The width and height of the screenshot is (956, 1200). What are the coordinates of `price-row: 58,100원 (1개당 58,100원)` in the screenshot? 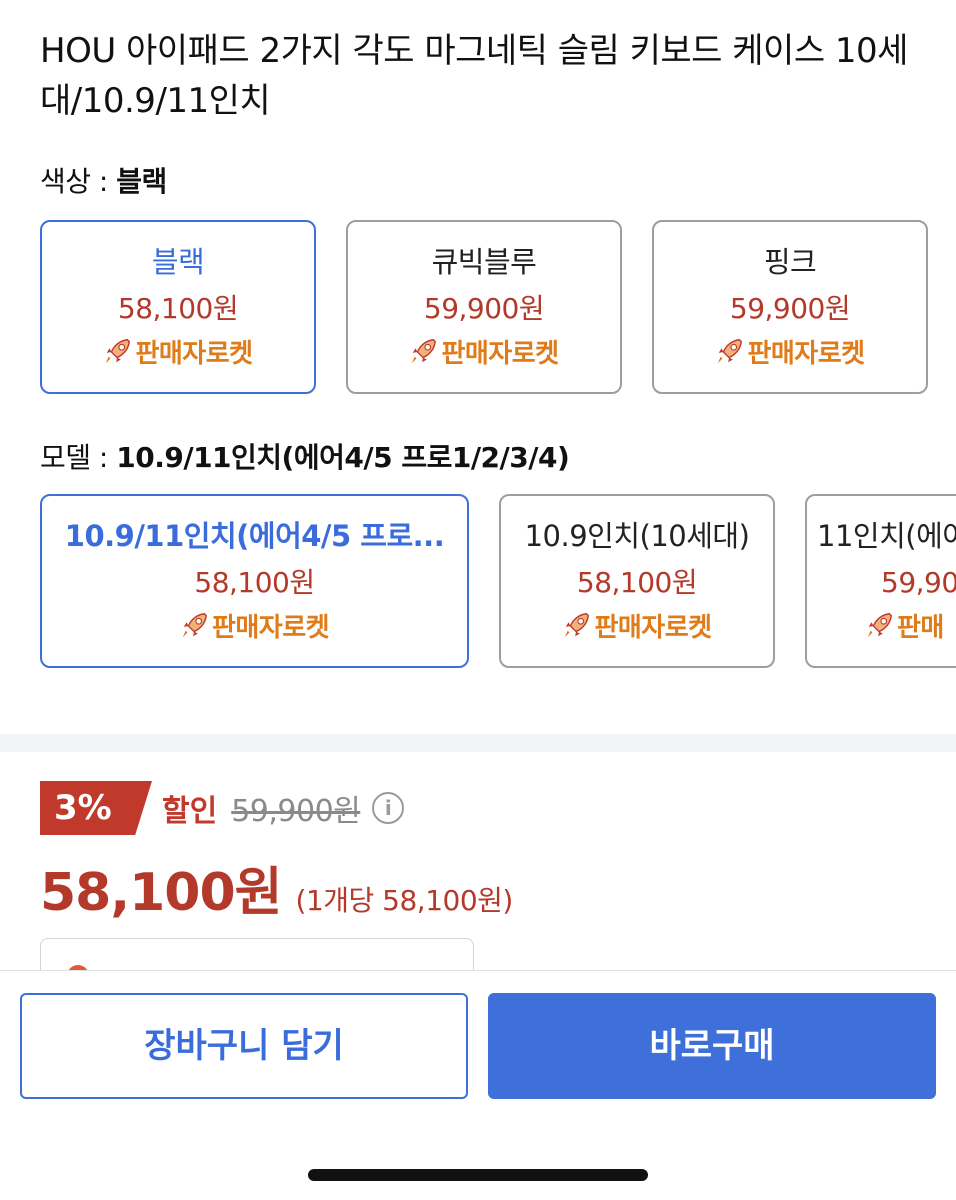 It's located at (276, 887).